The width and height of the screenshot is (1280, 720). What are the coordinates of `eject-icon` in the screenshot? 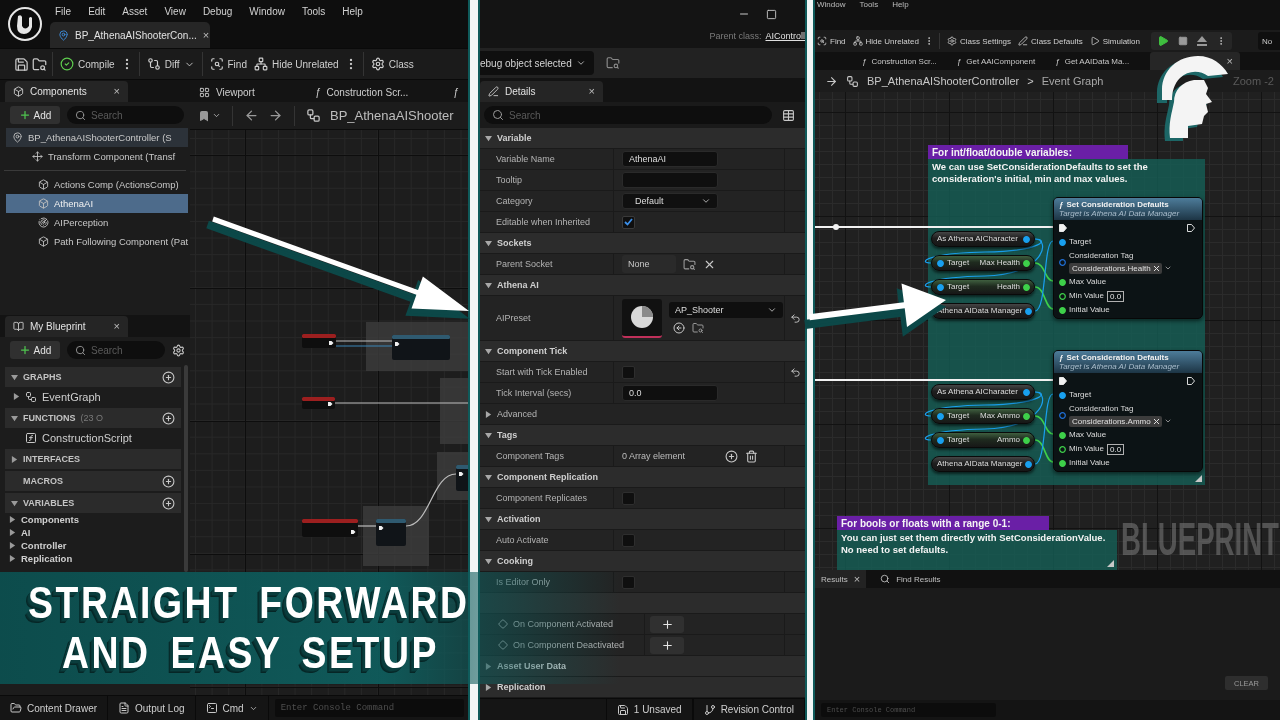 It's located at (1202, 41).